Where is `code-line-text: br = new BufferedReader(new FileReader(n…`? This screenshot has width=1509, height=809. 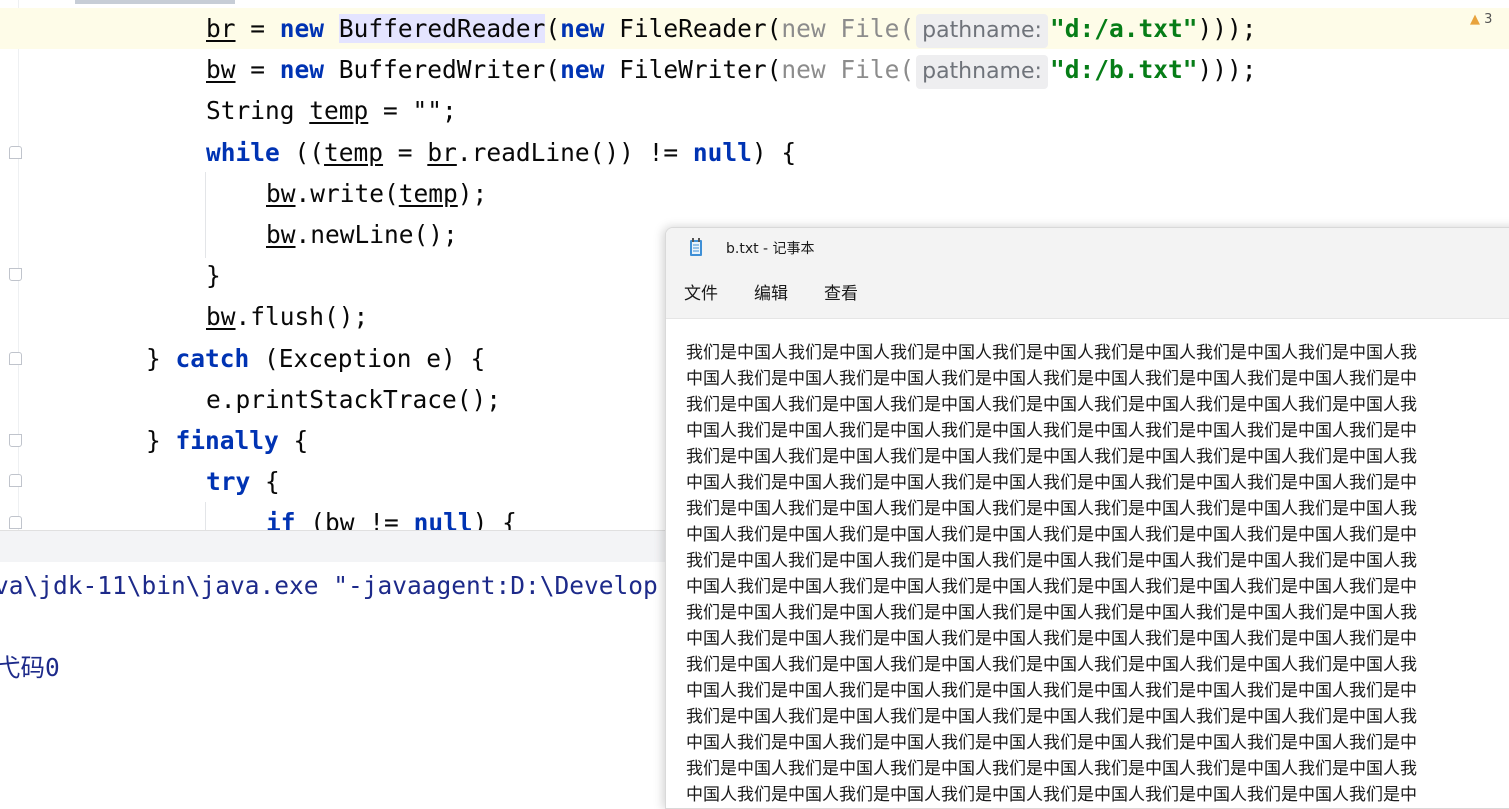 code-line-text: br = new BufferedReader(new FileReader(n… is located at coordinates (731, 28).